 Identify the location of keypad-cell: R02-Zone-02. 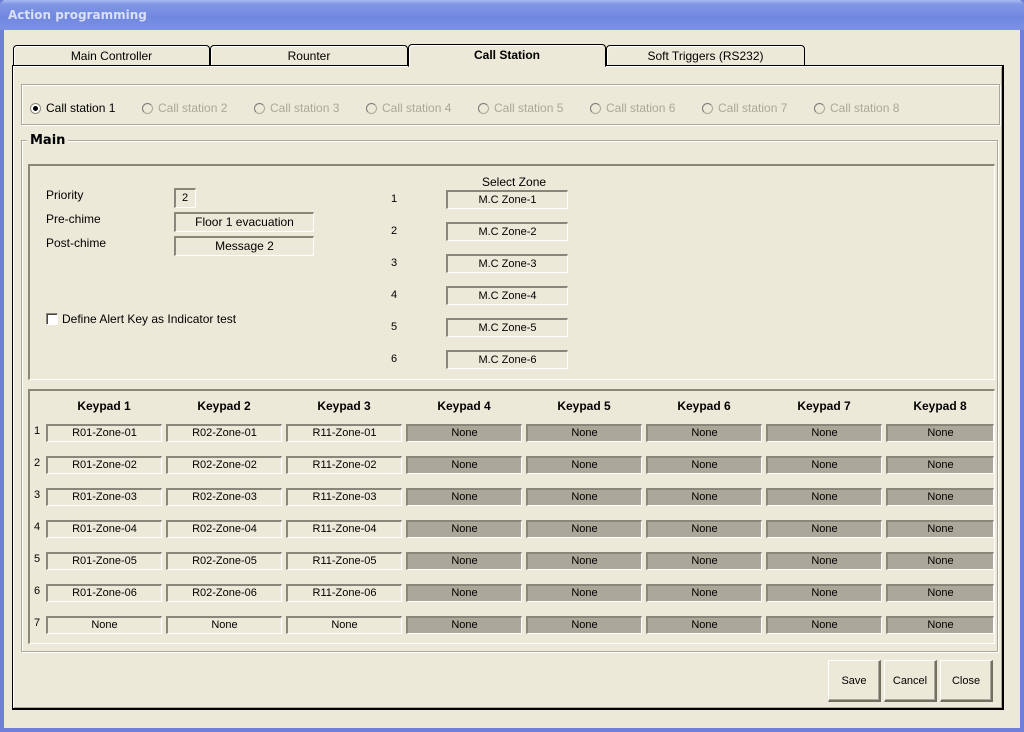
(224, 465).